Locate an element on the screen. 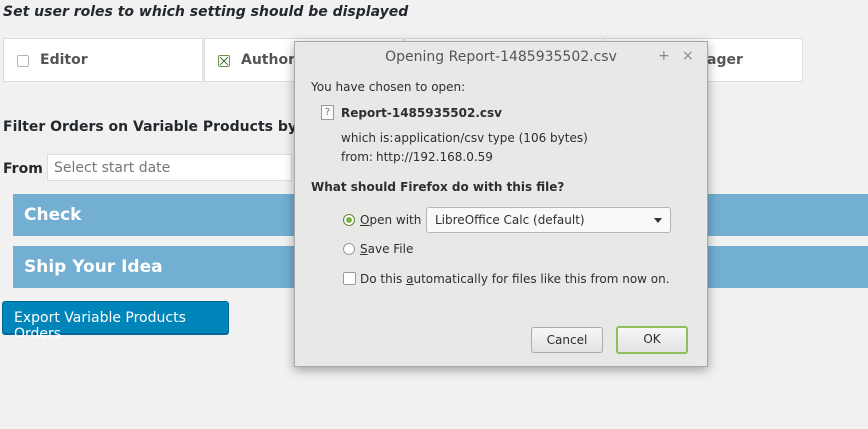 The width and height of the screenshot is (868, 429). from-label: From : is located at coordinates (28, 169).